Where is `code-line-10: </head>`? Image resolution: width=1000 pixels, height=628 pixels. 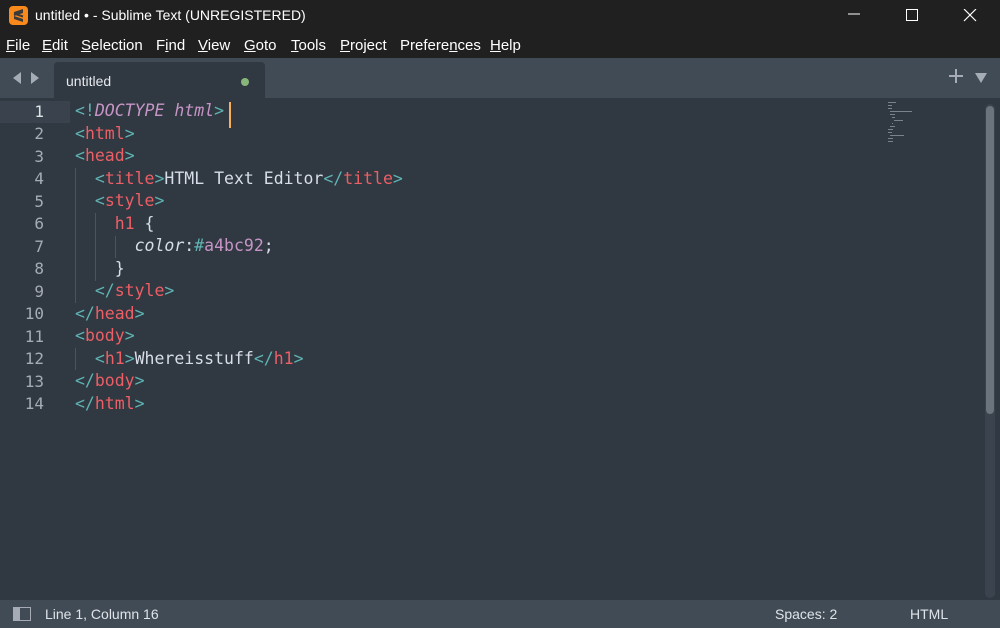 code-line-10: </head> is located at coordinates (110, 313).